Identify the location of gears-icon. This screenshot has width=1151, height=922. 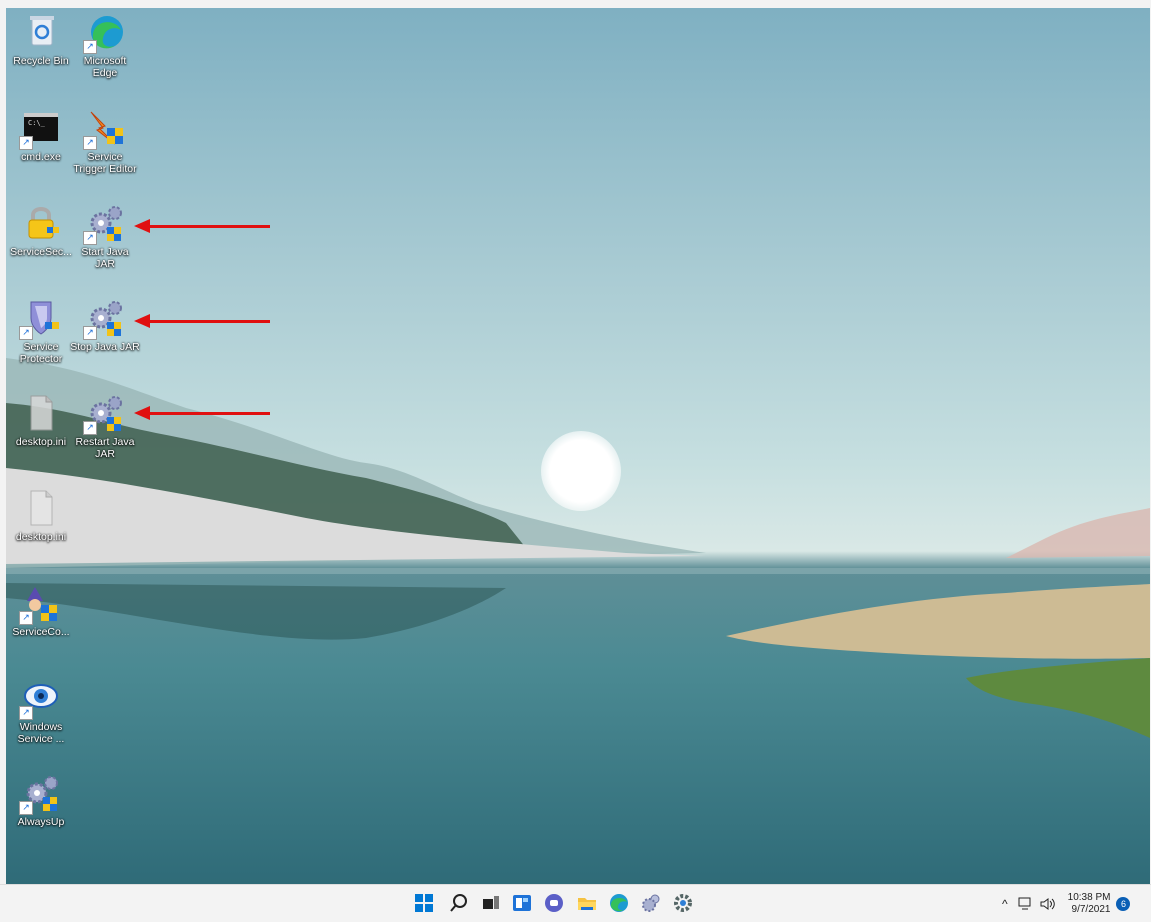
(651, 903).